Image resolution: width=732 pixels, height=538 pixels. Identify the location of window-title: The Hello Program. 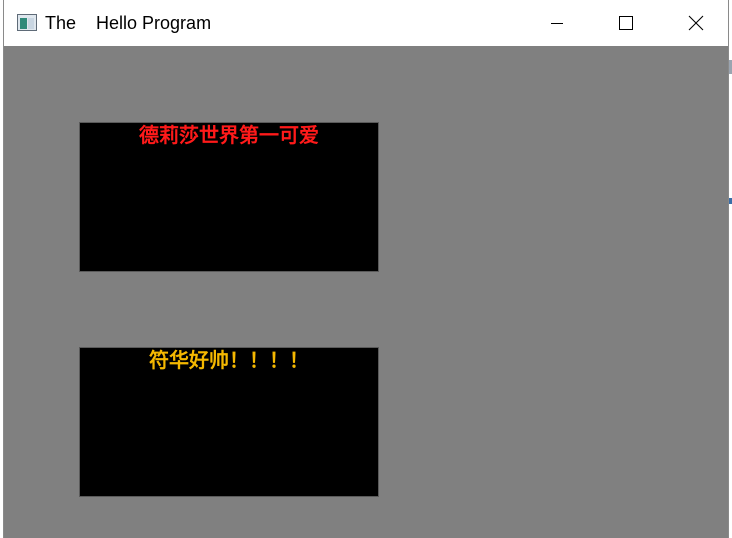
(128, 23).